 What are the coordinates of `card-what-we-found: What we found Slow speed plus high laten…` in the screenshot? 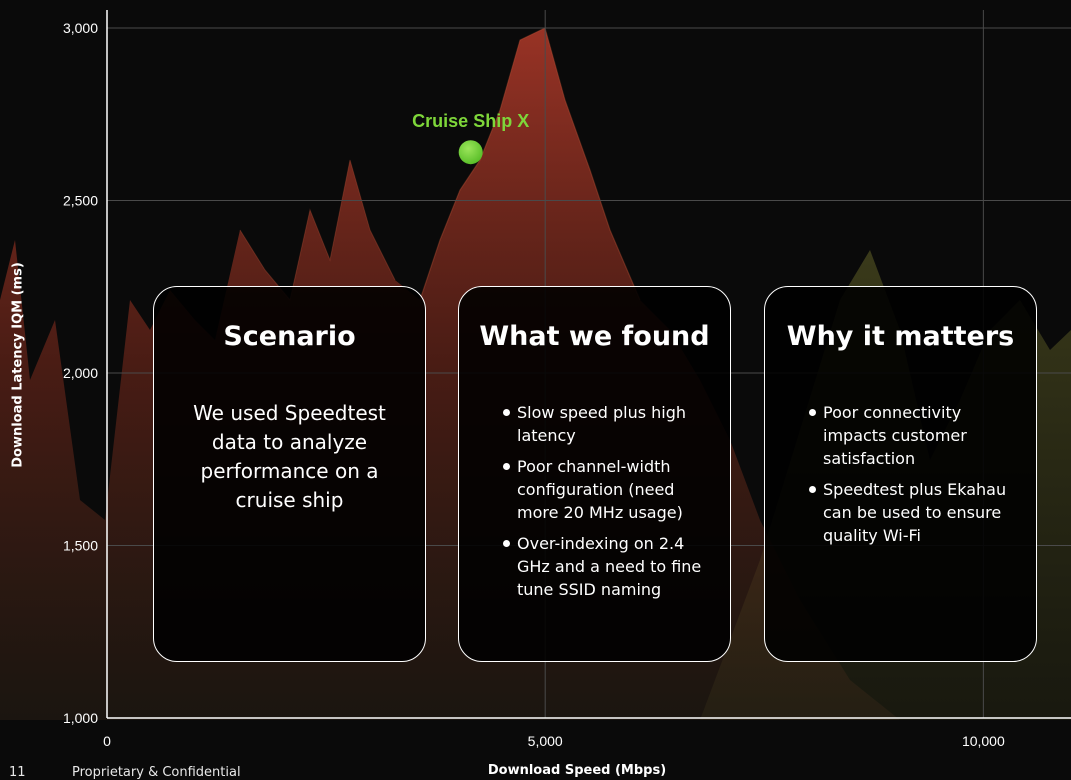 It's located at (594, 474).